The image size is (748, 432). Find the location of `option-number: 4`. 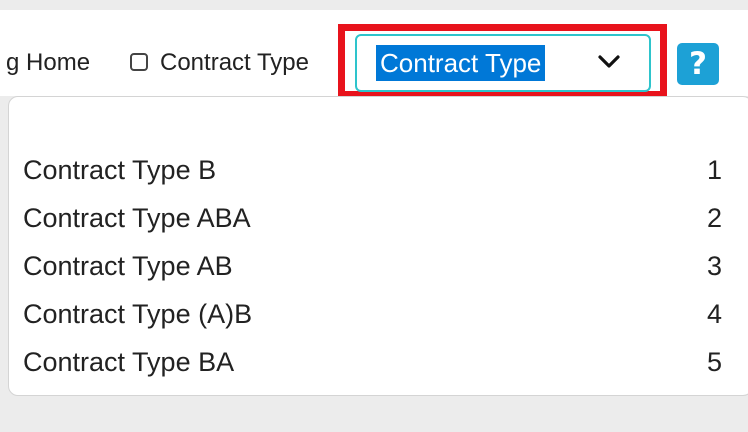

option-number: 4 is located at coordinates (714, 314).